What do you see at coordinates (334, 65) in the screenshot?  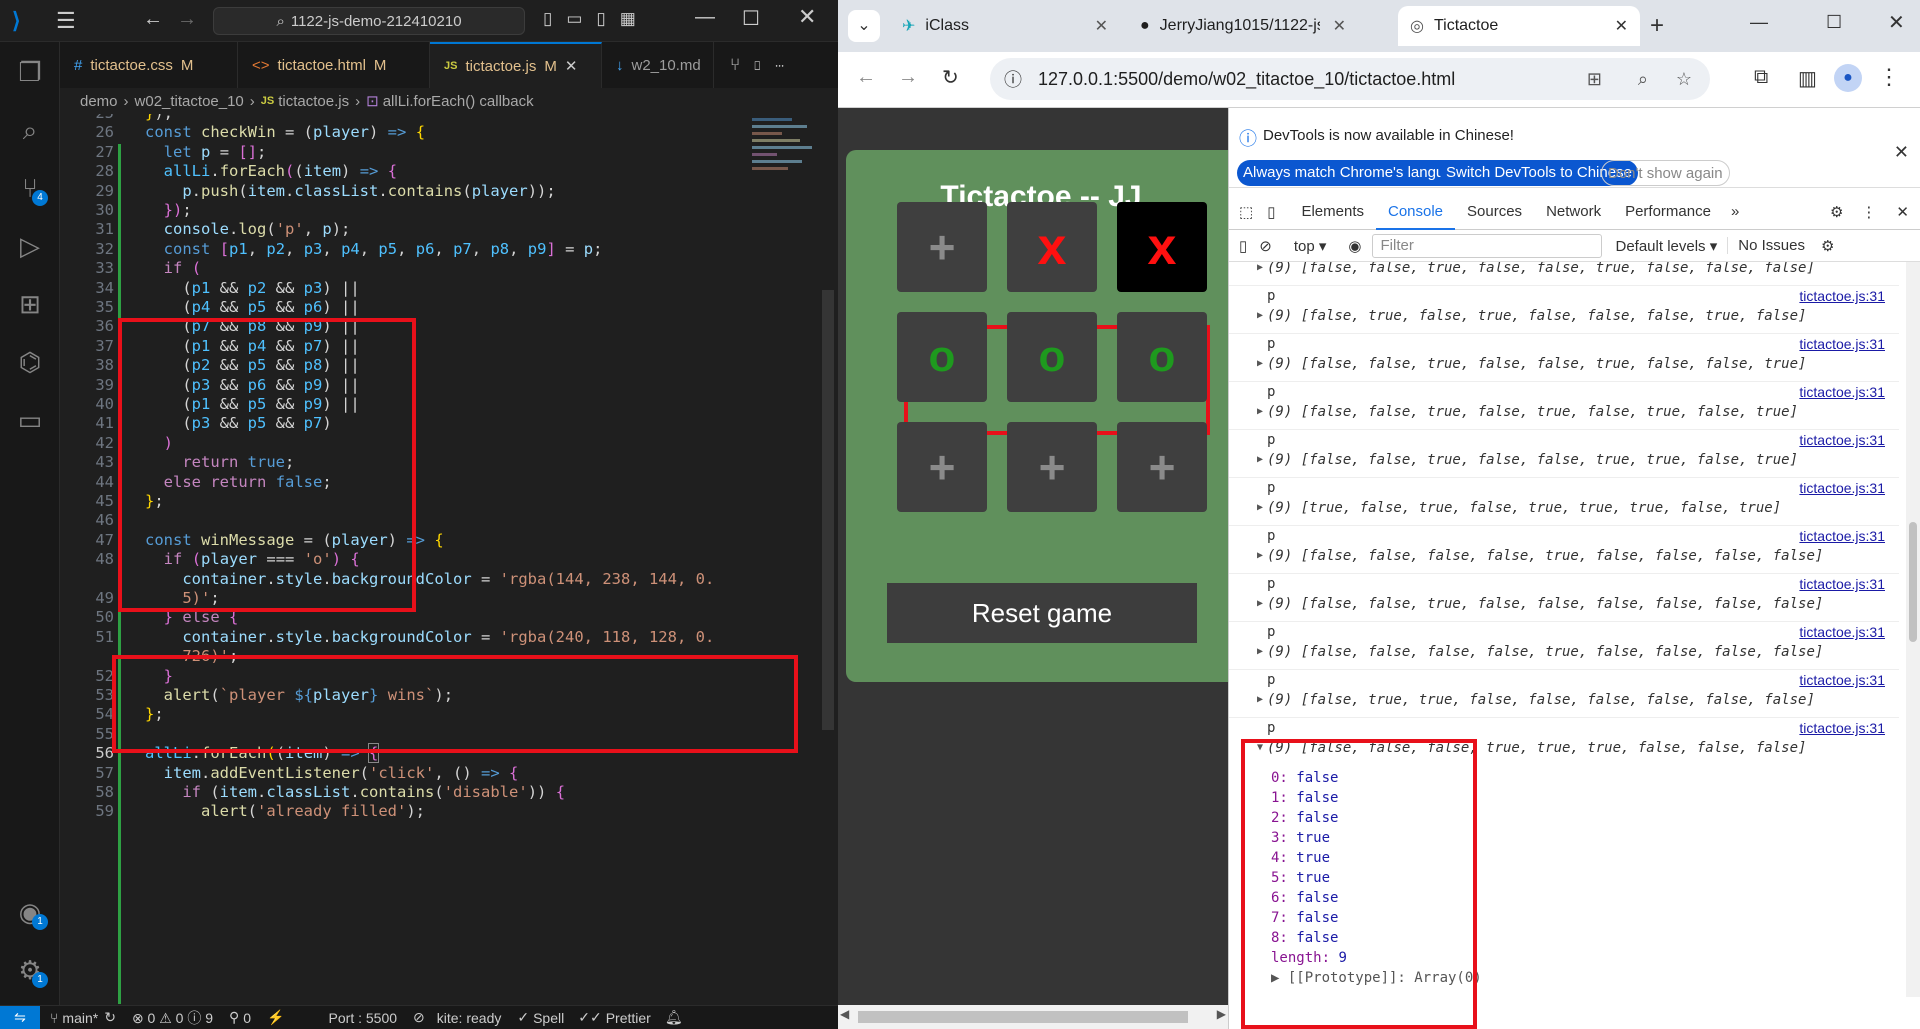 I see `tab-tictactoe-html: <> tictactoe.html M` at bounding box center [334, 65].